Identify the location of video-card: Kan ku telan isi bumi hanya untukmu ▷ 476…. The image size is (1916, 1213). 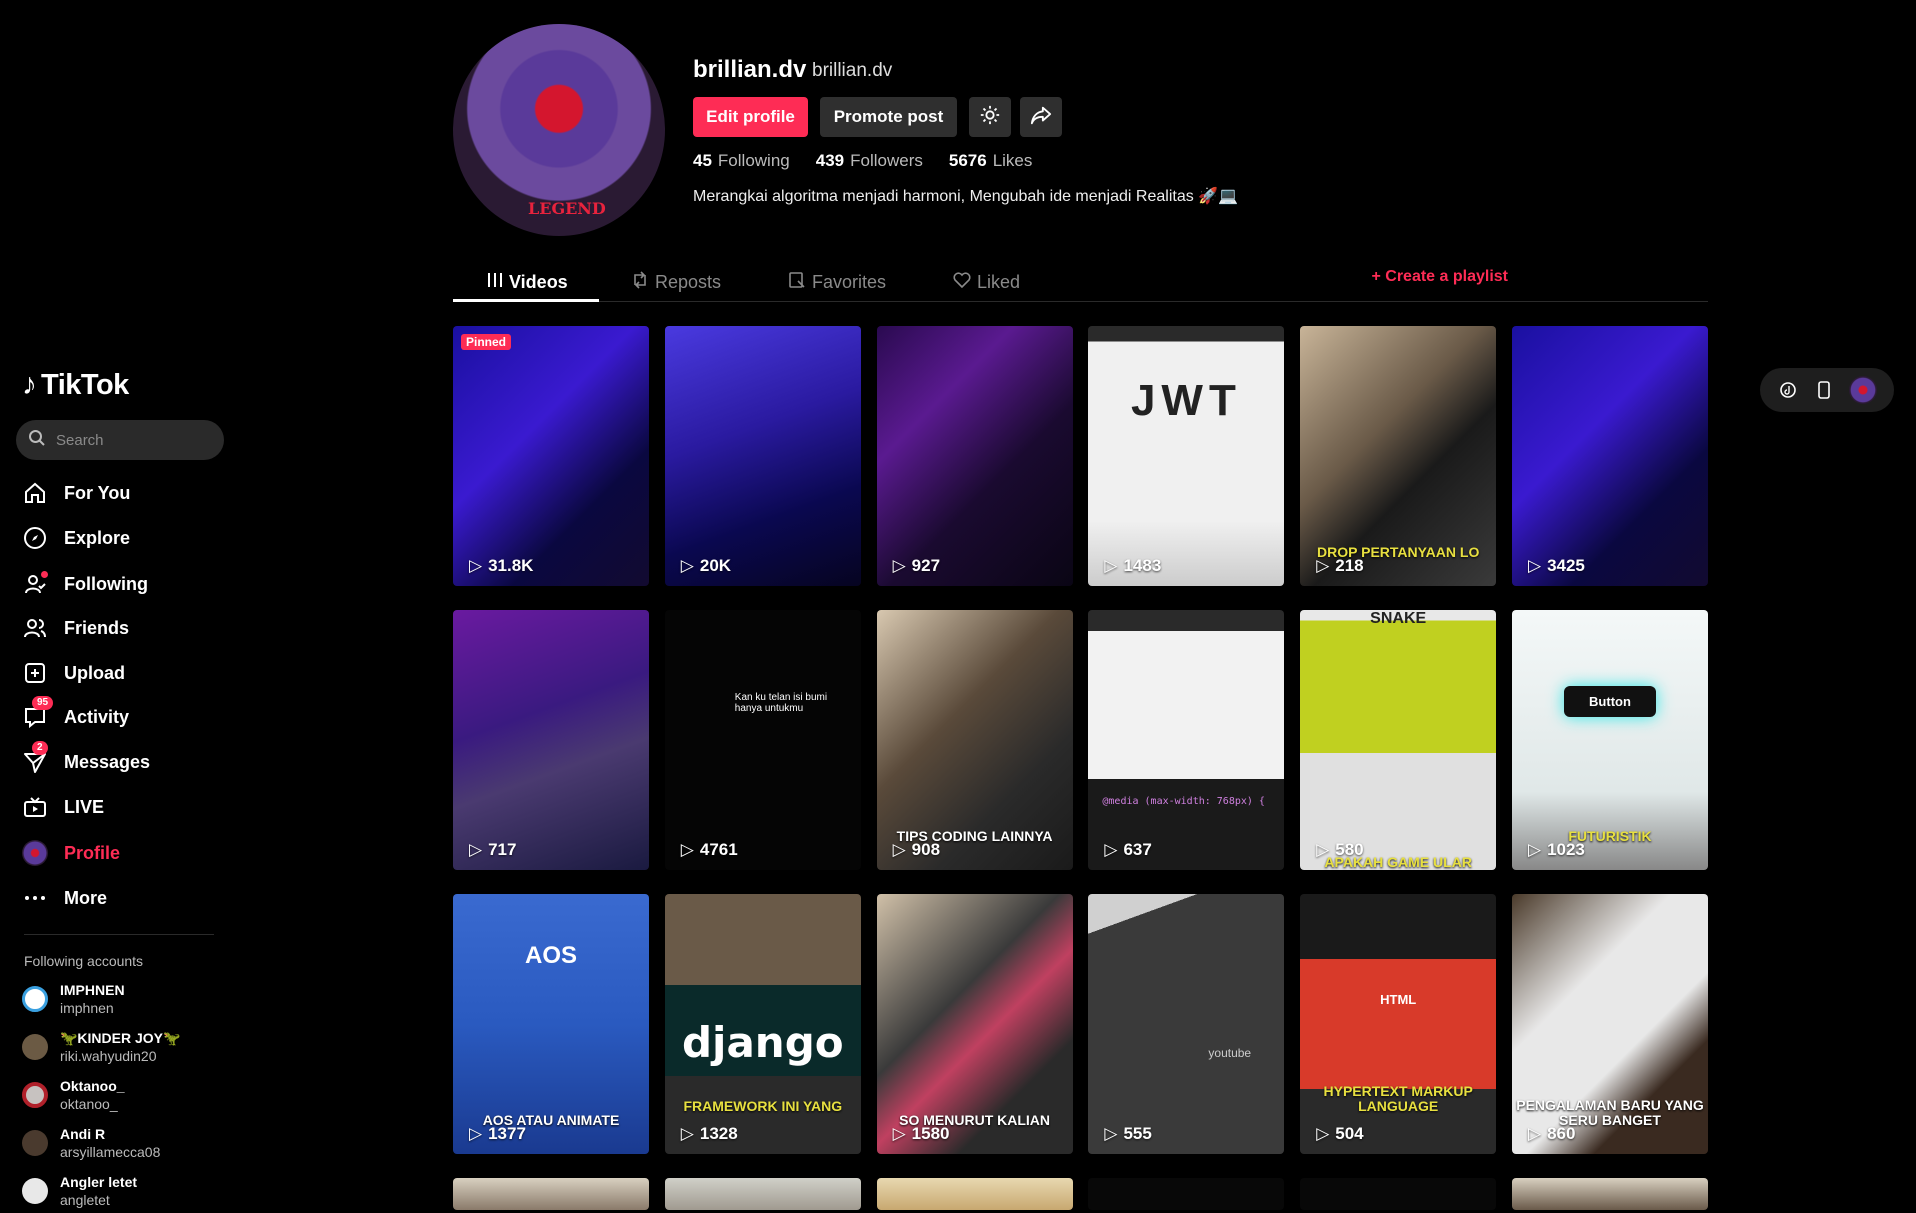
(762, 740).